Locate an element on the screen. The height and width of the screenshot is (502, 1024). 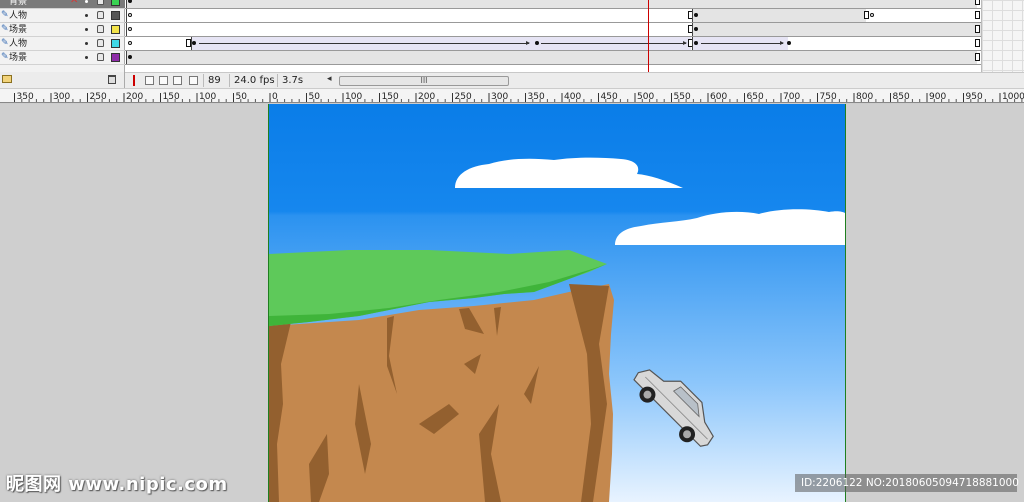
ruler-label: 200 is located at coordinates (134, 97).